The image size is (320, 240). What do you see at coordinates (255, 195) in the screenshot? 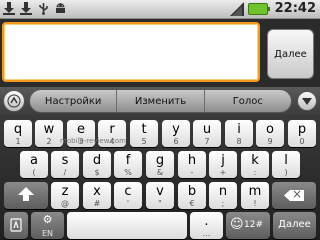
I see `key-m: m!` at bounding box center [255, 195].